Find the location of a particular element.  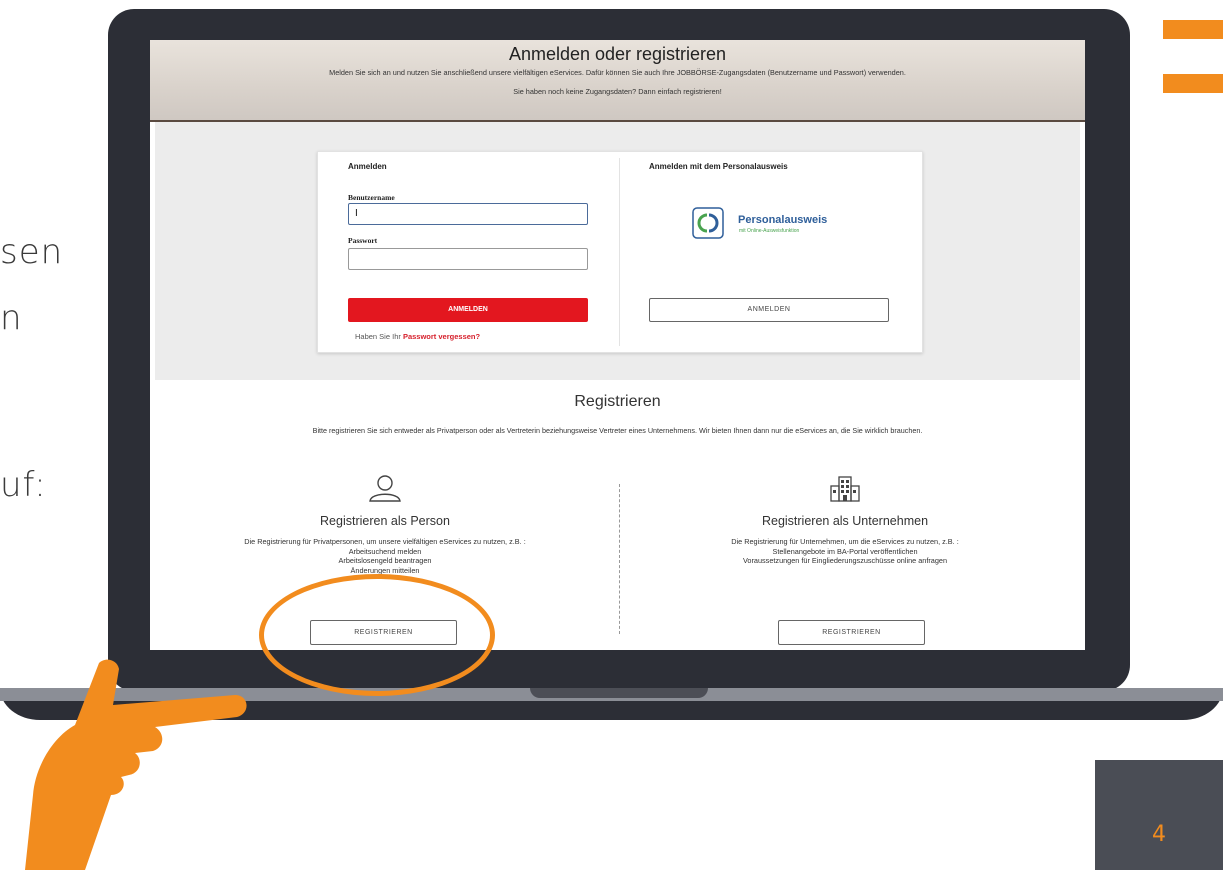

card-divider is located at coordinates (619, 252).